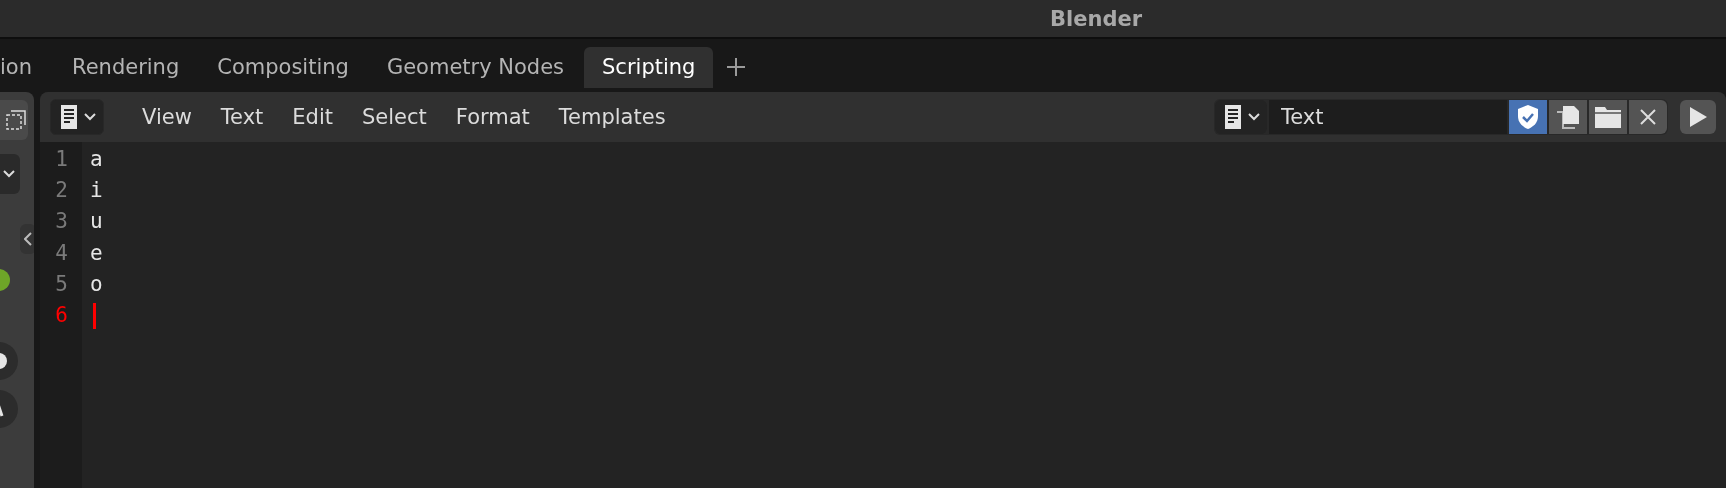 This screenshot has width=1726, height=488. I want to click on text-name-field: Text, so click(1388, 117).